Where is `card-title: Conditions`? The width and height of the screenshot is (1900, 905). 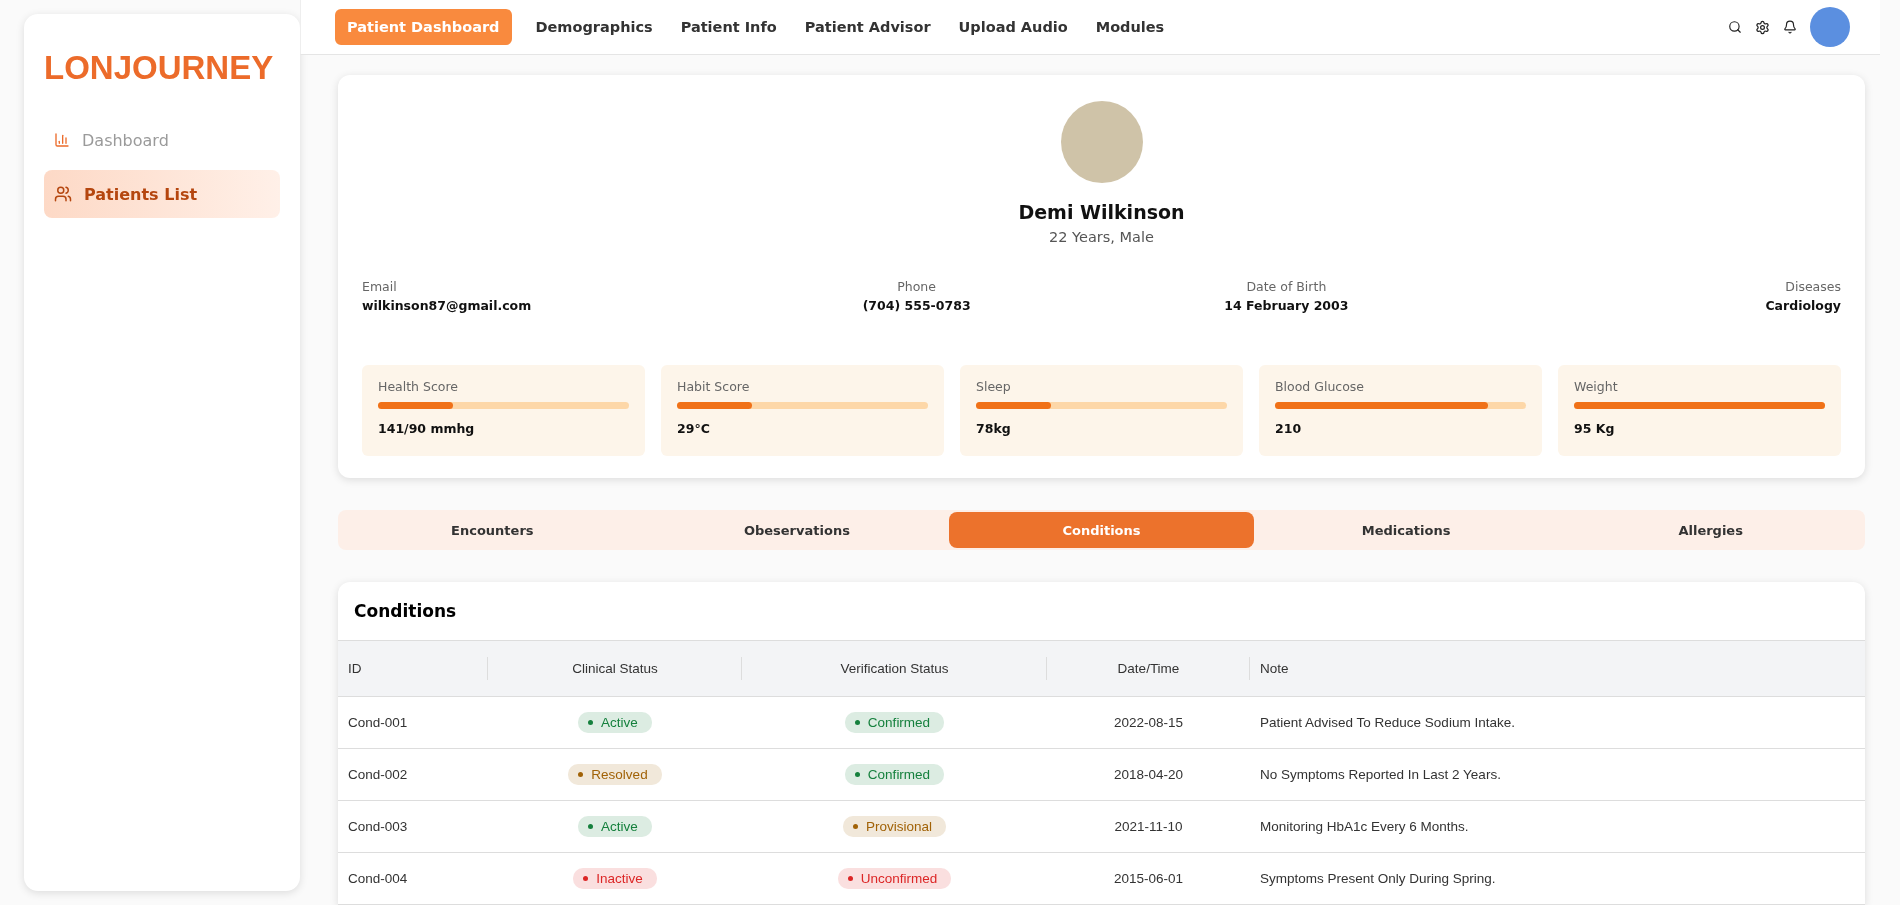 card-title: Conditions is located at coordinates (405, 611).